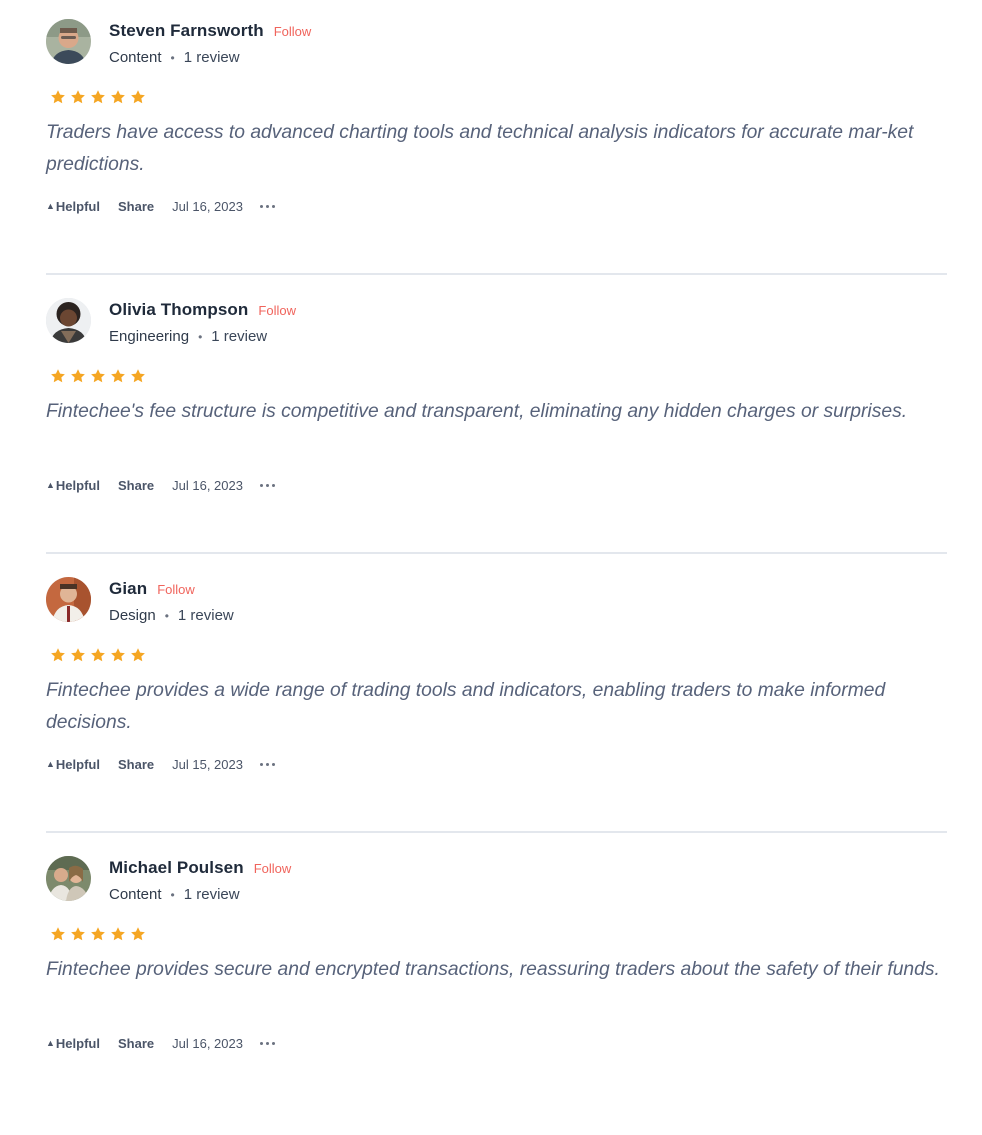 Image resolution: width=982 pixels, height=1135 pixels. What do you see at coordinates (178, 310) in the screenshot?
I see `reviewer-name: Olivia Thompson` at bounding box center [178, 310].